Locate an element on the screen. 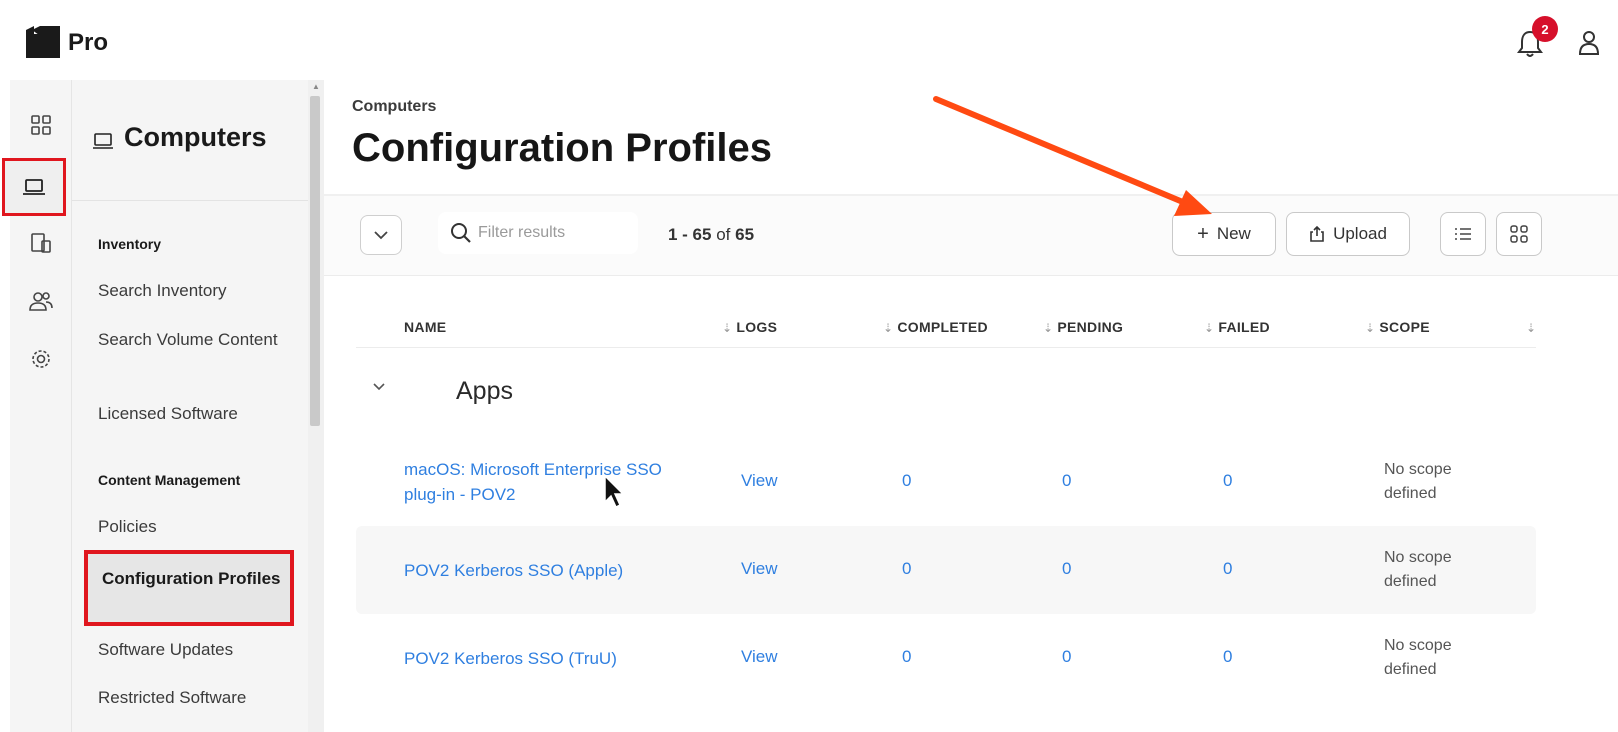  dashboard-icon is located at coordinates (41, 125).